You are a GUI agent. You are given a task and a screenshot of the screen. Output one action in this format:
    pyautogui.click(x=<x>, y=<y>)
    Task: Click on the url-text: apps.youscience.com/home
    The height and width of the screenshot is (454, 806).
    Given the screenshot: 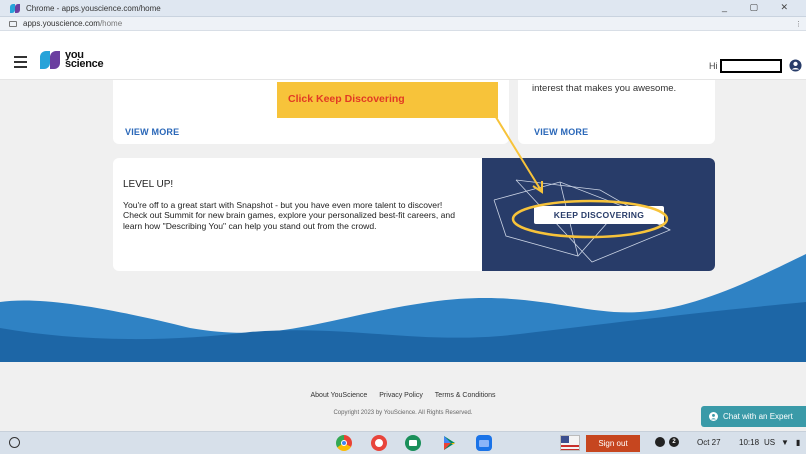 What is the action you would take?
    pyautogui.click(x=72, y=23)
    